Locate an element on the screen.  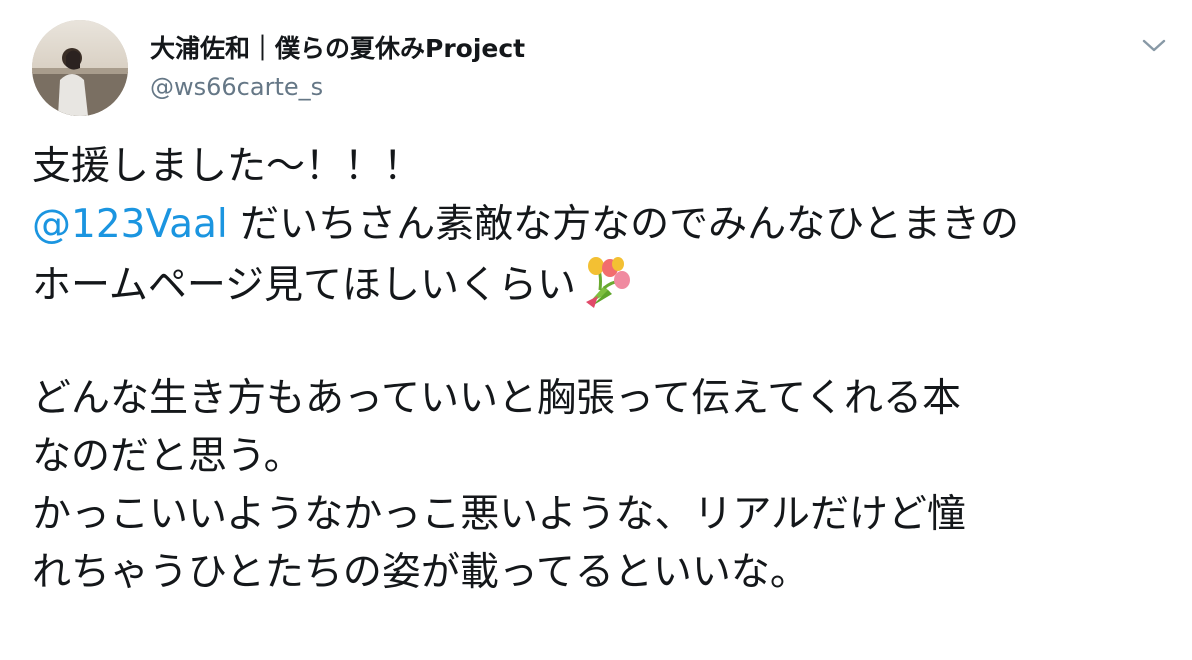
tweet-line: れちゃうひとたちの姿が載ってるといいな。 is located at coordinates (602, 573).